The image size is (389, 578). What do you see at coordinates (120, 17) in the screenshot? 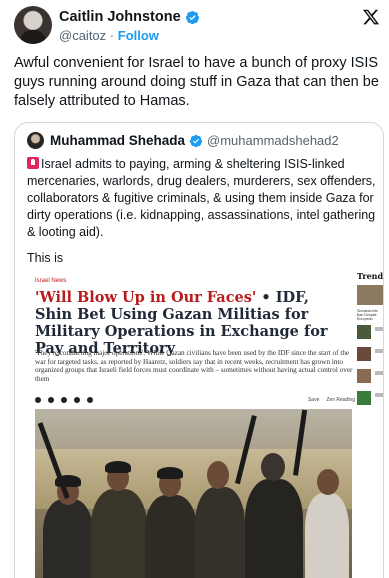
I see `author-name: Caitlin Johnstone` at bounding box center [120, 17].